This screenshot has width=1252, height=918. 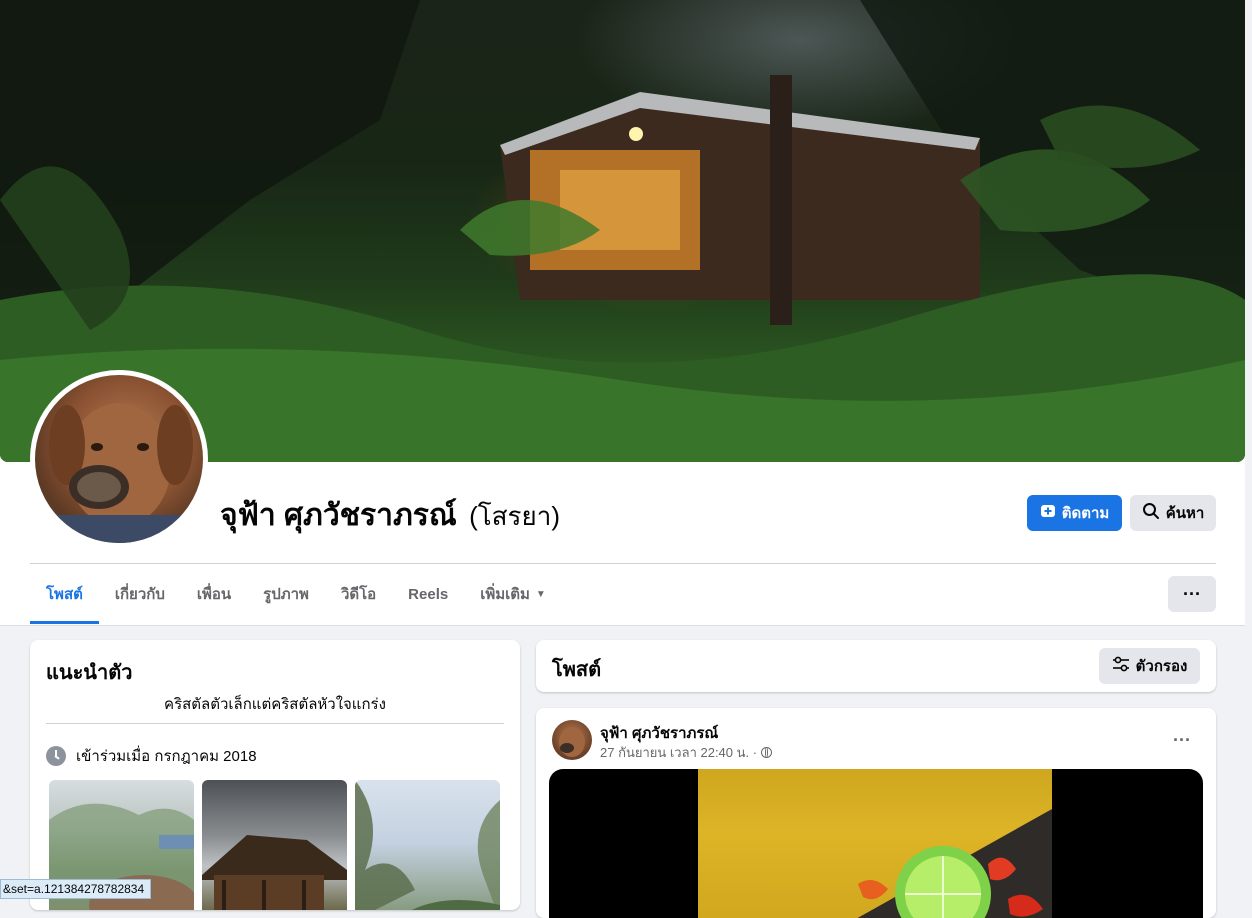 What do you see at coordinates (540, 594) in the screenshot?
I see `caret-down-icon: ▼` at bounding box center [540, 594].